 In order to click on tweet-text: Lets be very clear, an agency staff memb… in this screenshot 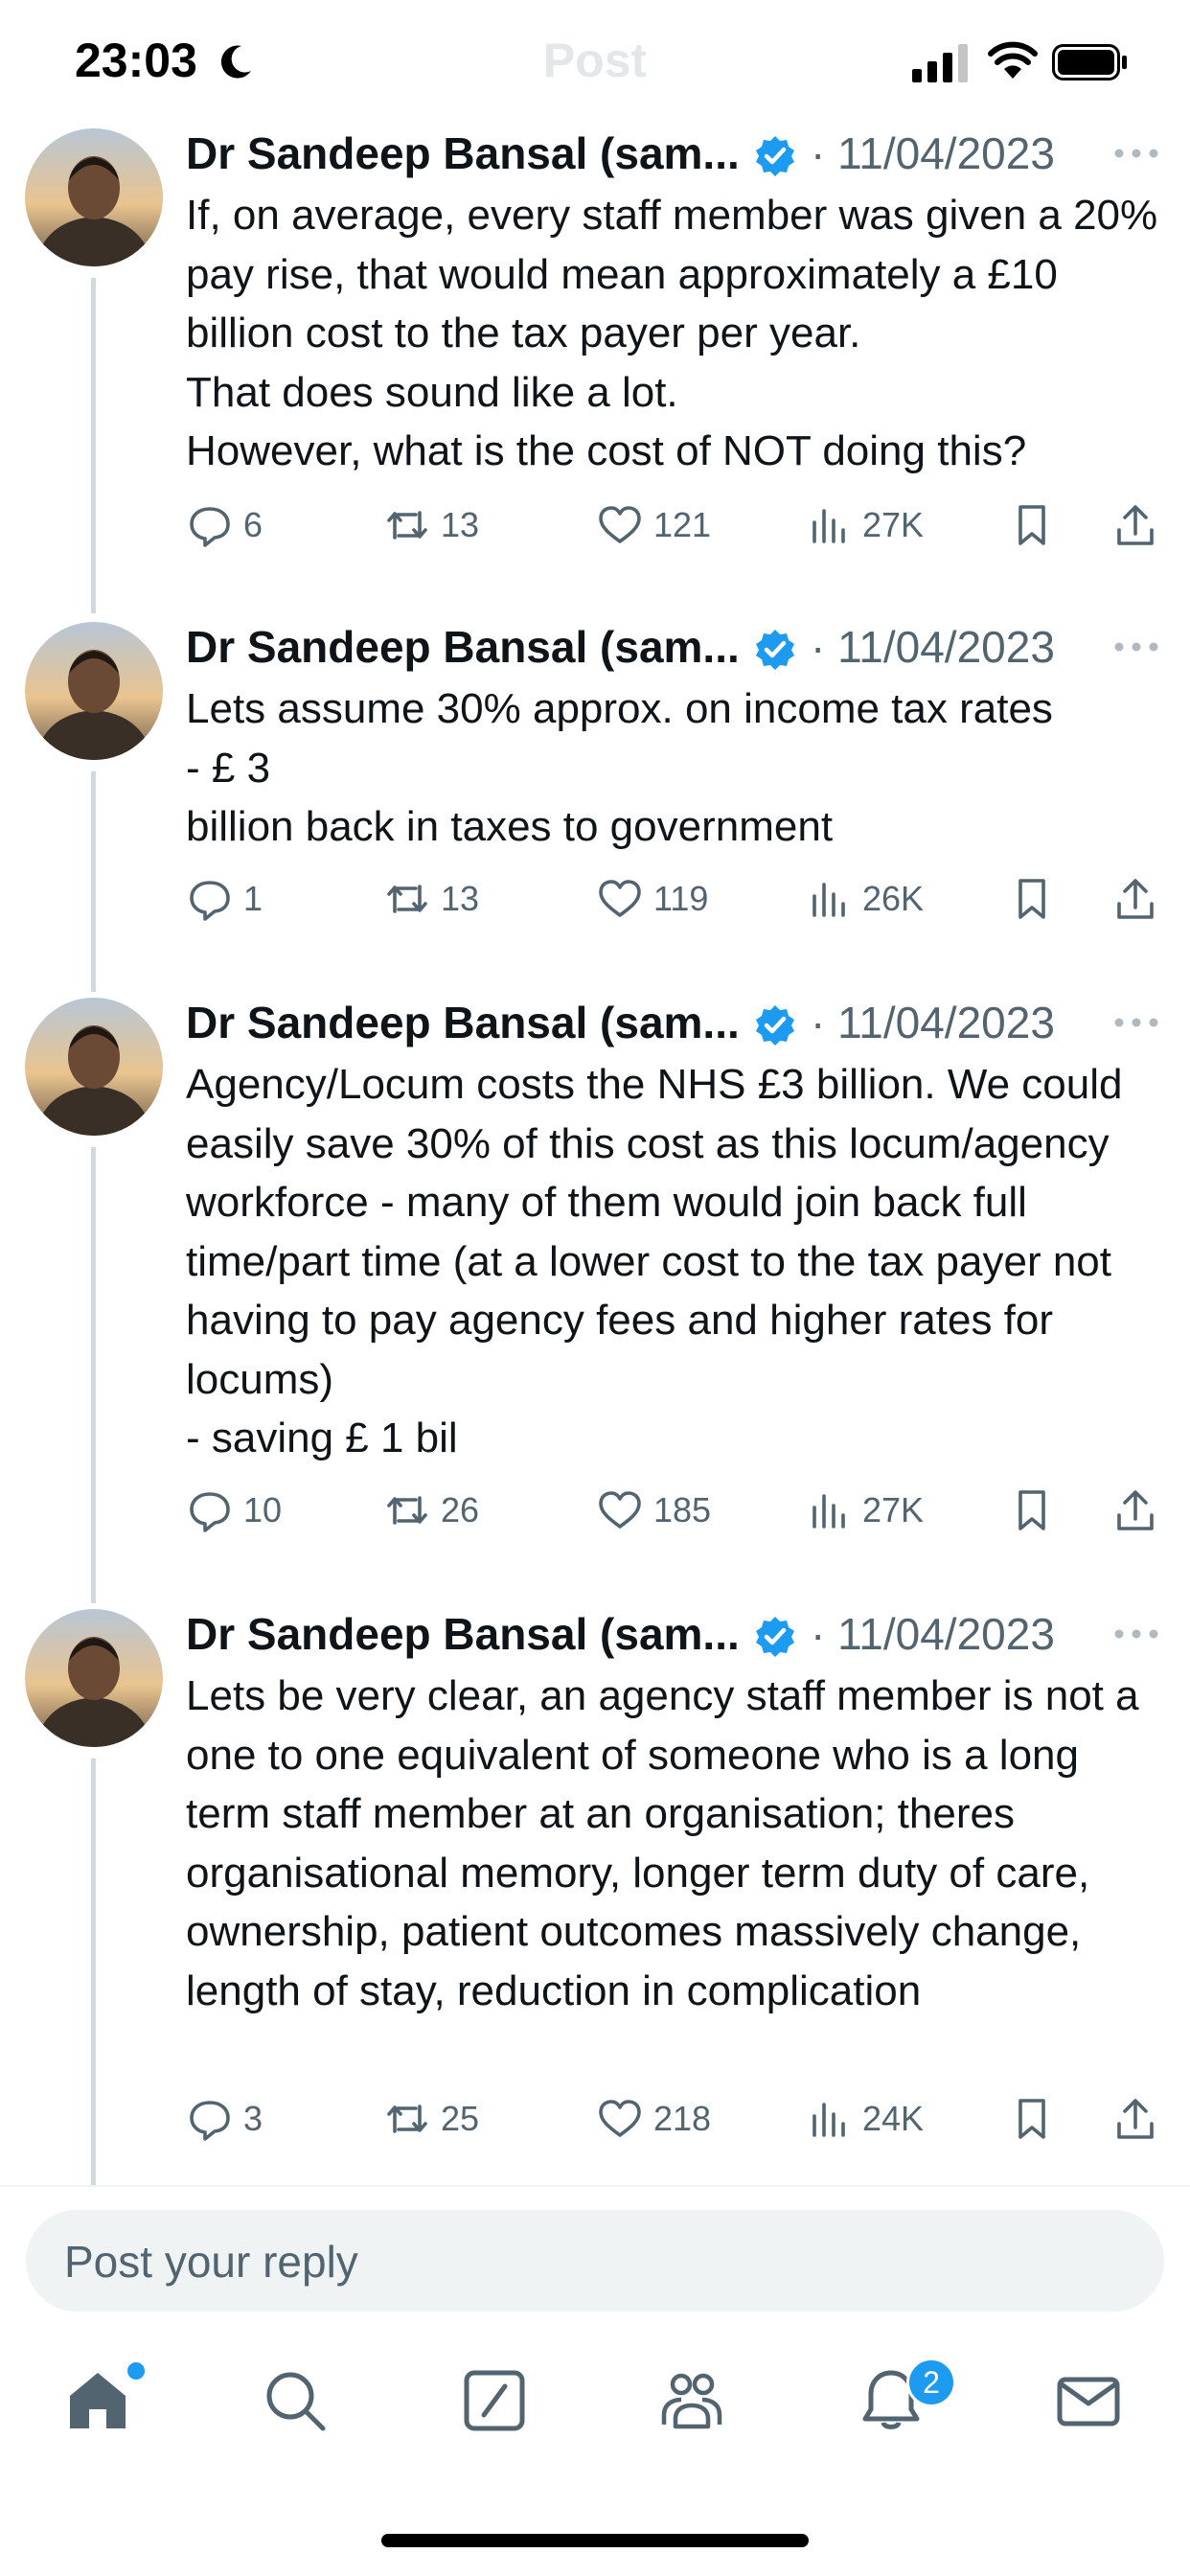, I will do `click(663, 1843)`.